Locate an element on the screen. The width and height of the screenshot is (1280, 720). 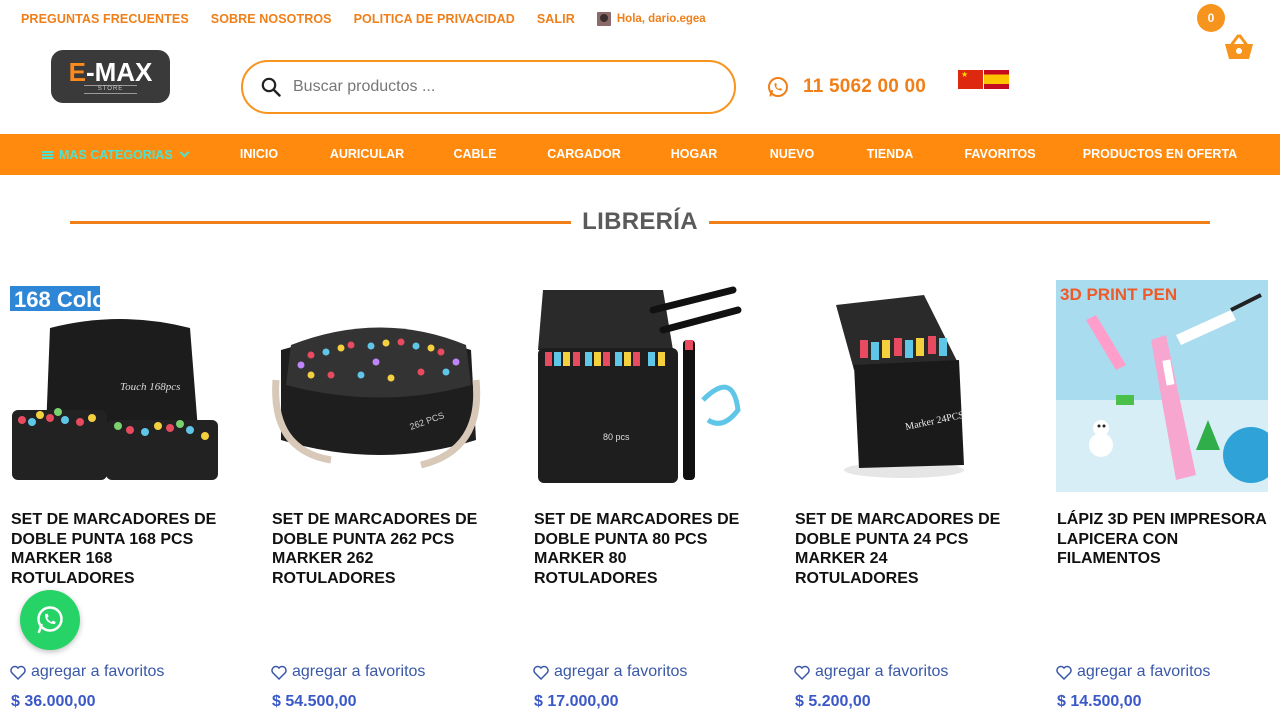
whatsapp-chat-button is located at coordinates (50, 620).